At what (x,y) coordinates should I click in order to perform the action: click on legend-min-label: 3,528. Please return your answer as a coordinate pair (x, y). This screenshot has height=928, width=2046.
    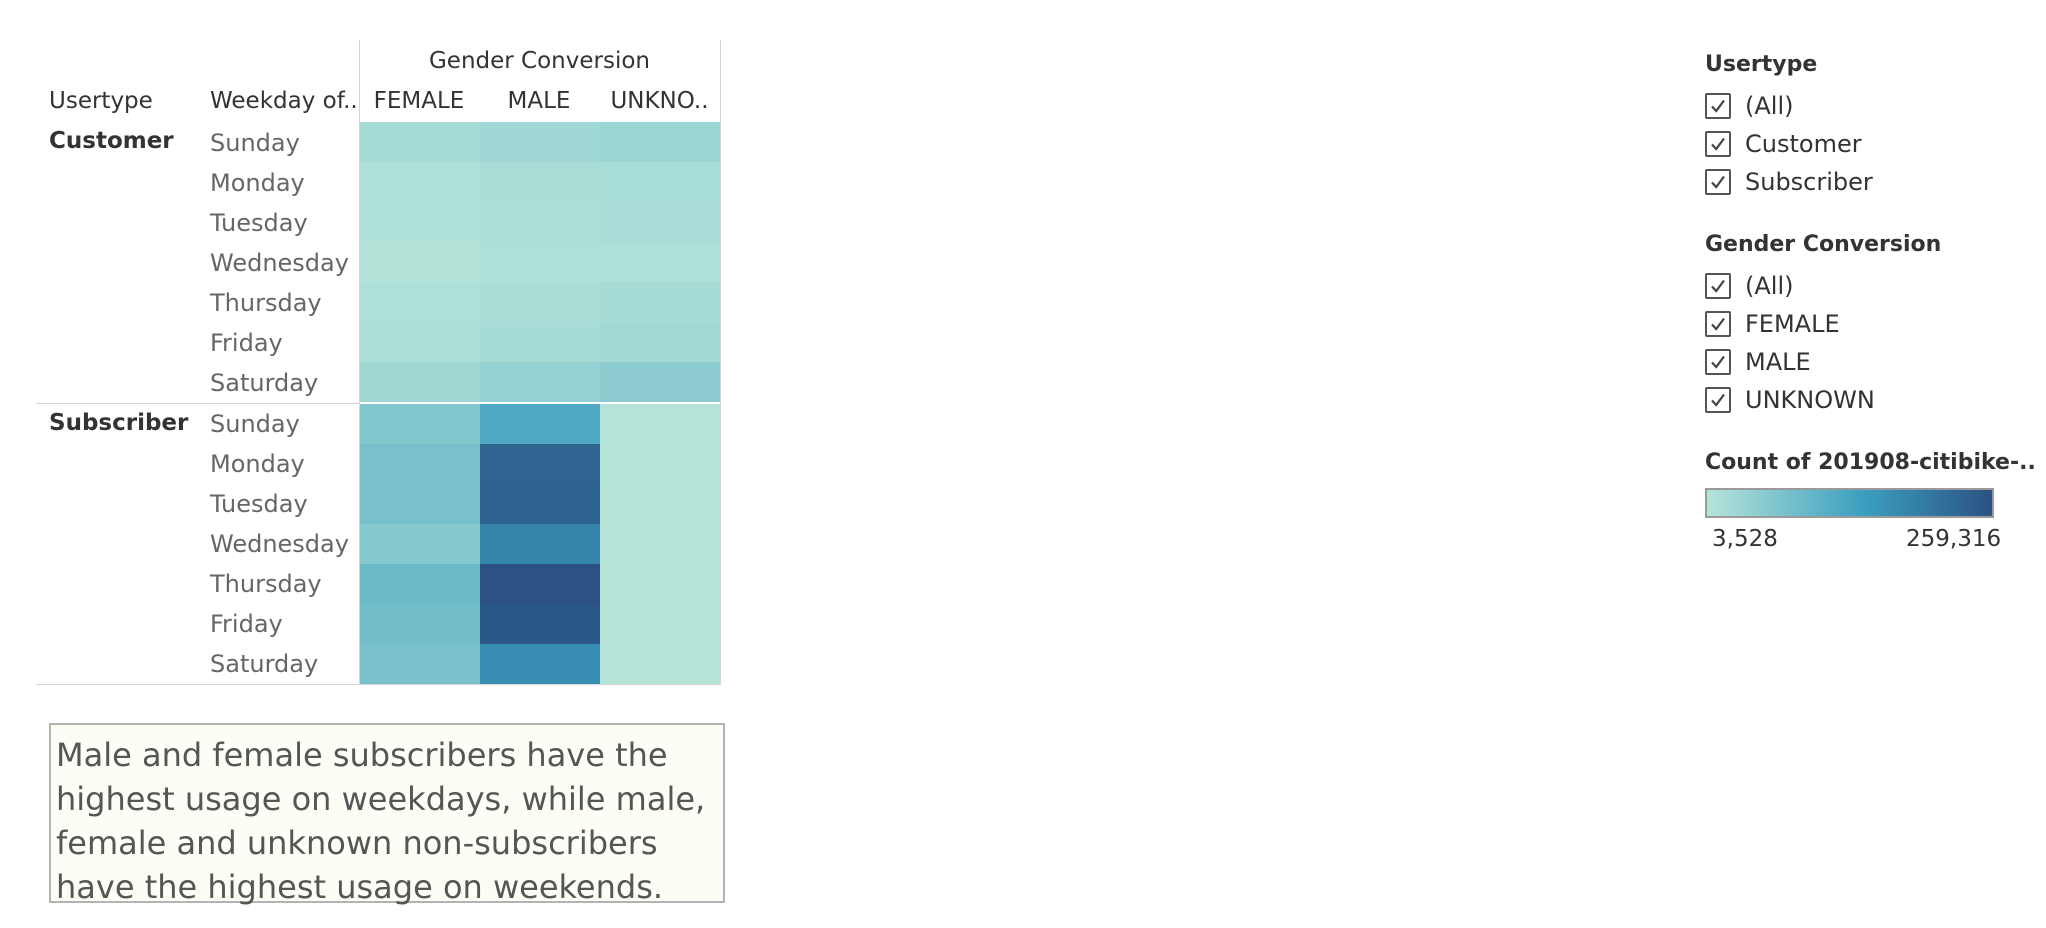
    Looking at the image, I should click on (1745, 539).